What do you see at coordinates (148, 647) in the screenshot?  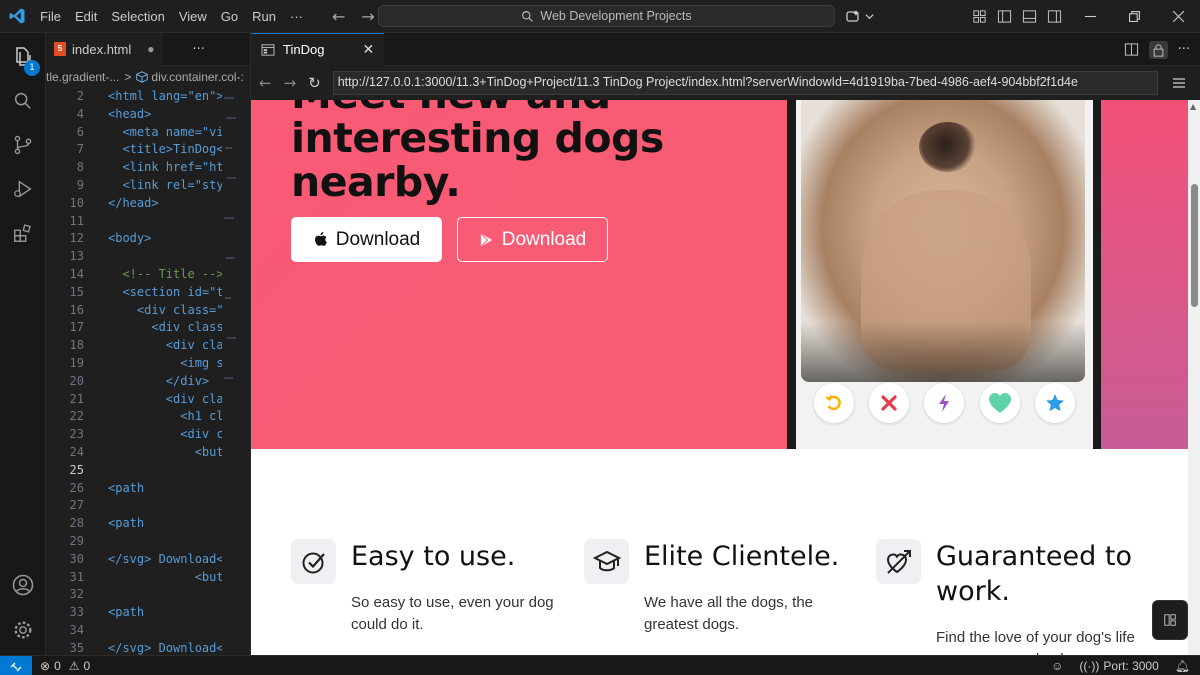 I see `code-line: 35 </svg> Download<` at bounding box center [148, 647].